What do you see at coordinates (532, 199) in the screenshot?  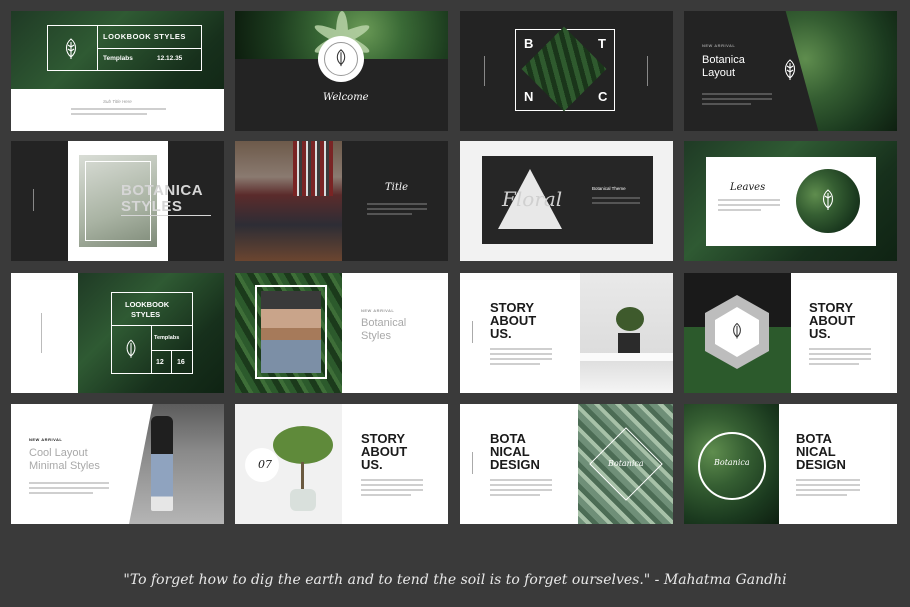 I see `floral-script: Floral` at bounding box center [532, 199].